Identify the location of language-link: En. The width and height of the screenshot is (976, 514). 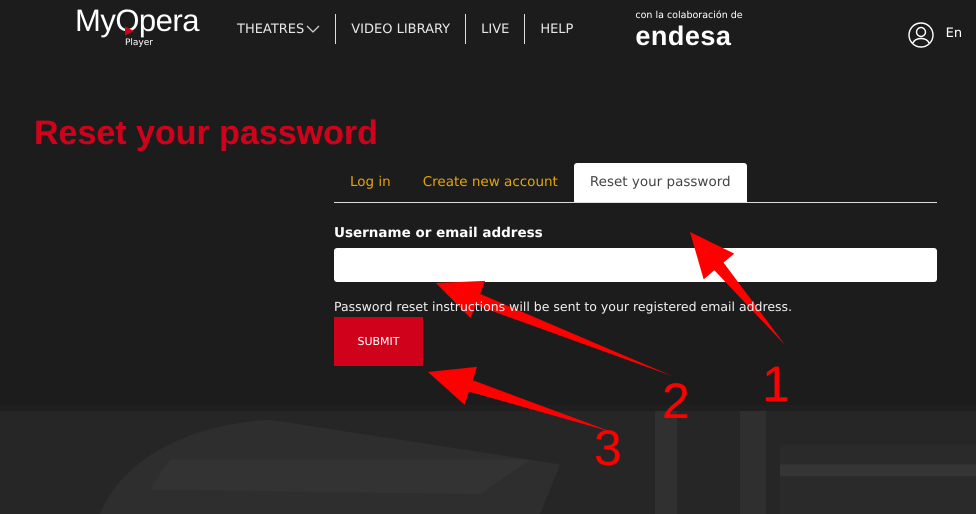
(954, 33).